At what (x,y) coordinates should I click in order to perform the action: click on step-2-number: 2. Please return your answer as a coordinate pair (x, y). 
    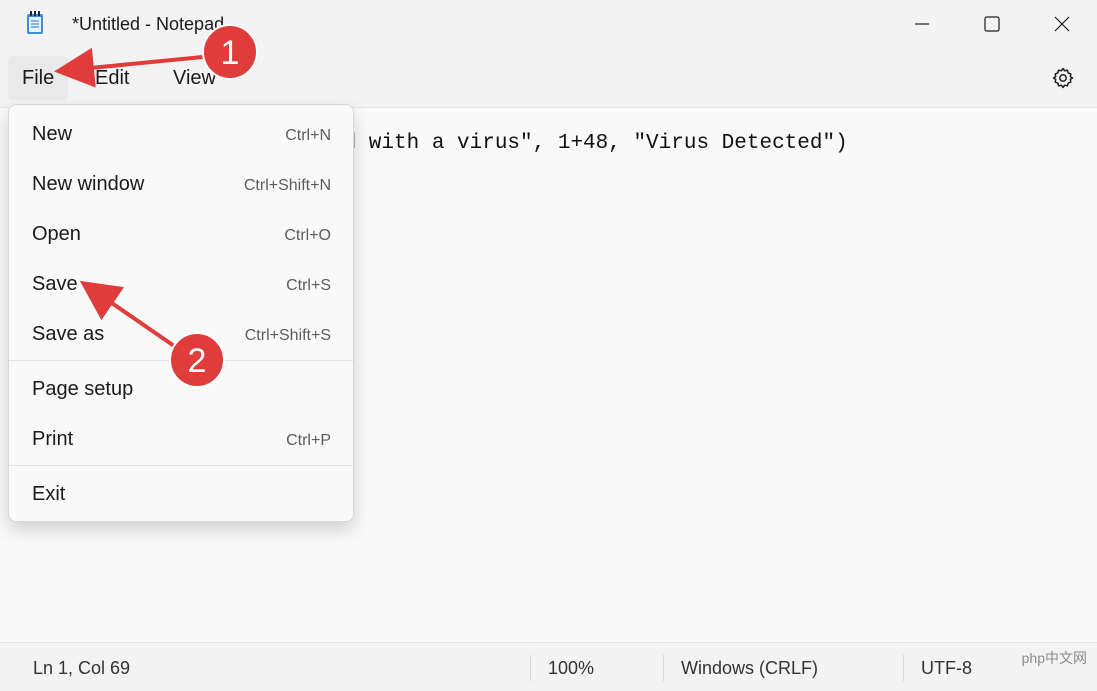
    Looking at the image, I should click on (197, 361).